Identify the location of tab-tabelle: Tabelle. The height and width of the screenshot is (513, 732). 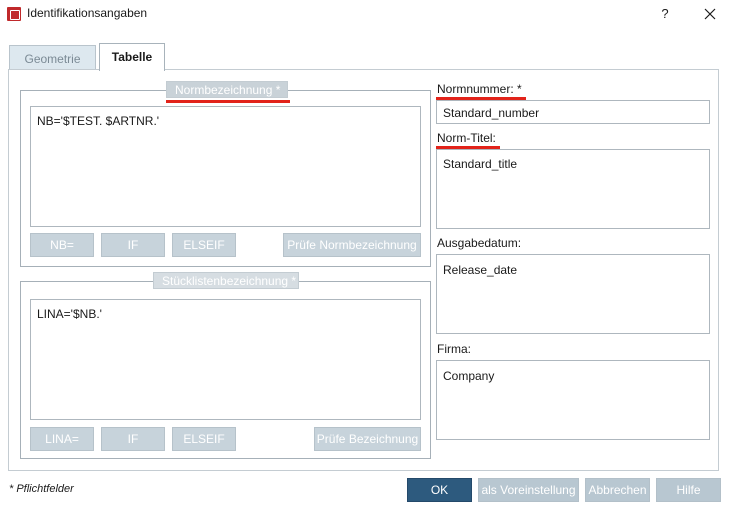
(132, 57).